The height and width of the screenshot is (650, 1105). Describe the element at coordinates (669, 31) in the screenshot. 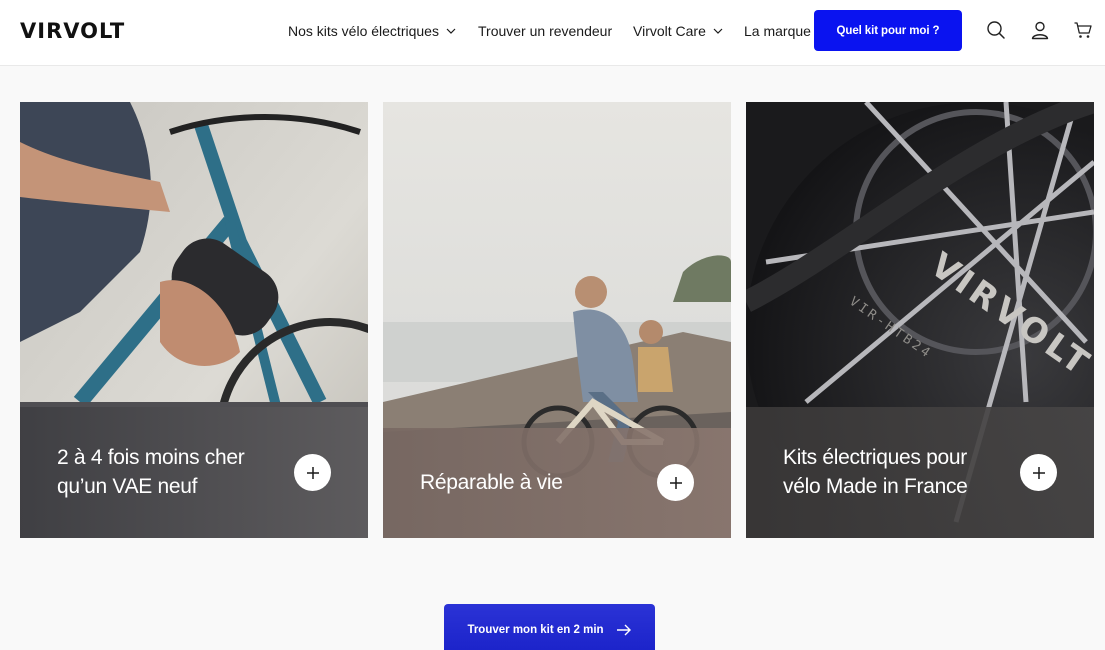

I see `nav-item-label: Virvolt Care` at that location.